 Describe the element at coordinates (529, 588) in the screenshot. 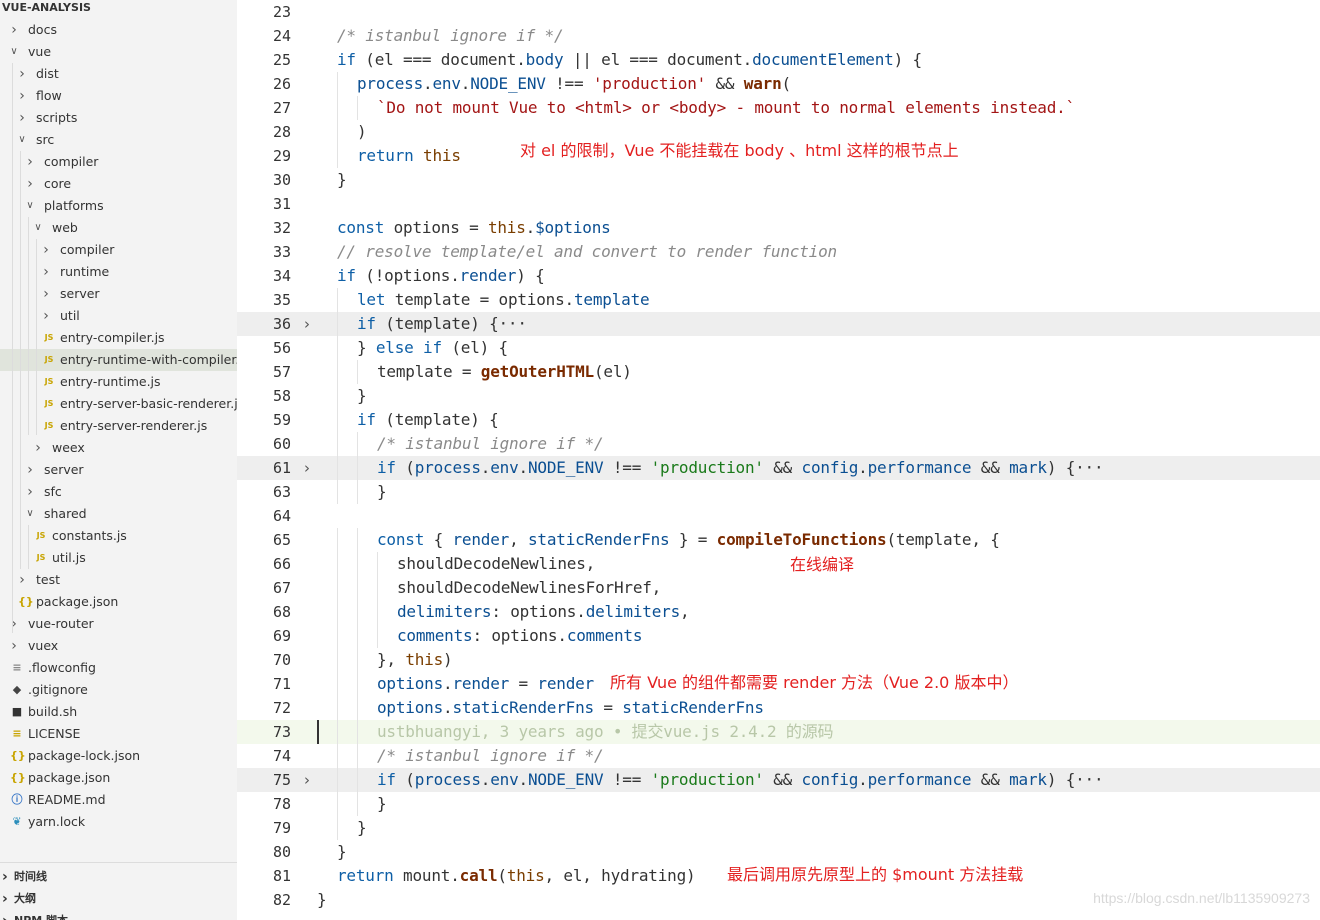

I see `code-text: shouldDecodeNewlinesForHref,` at that location.